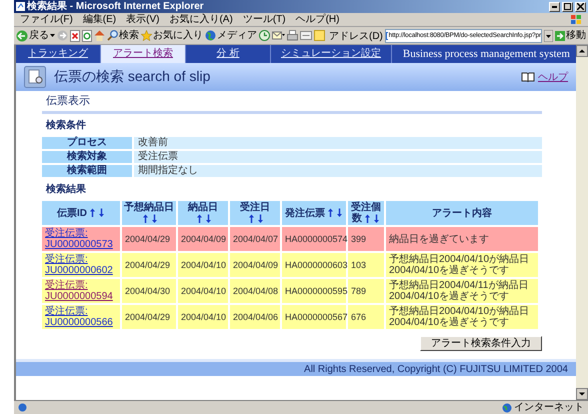  What do you see at coordinates (264, 35) in the screenshot?
I see `history-button` at bounding box center [264, 35].